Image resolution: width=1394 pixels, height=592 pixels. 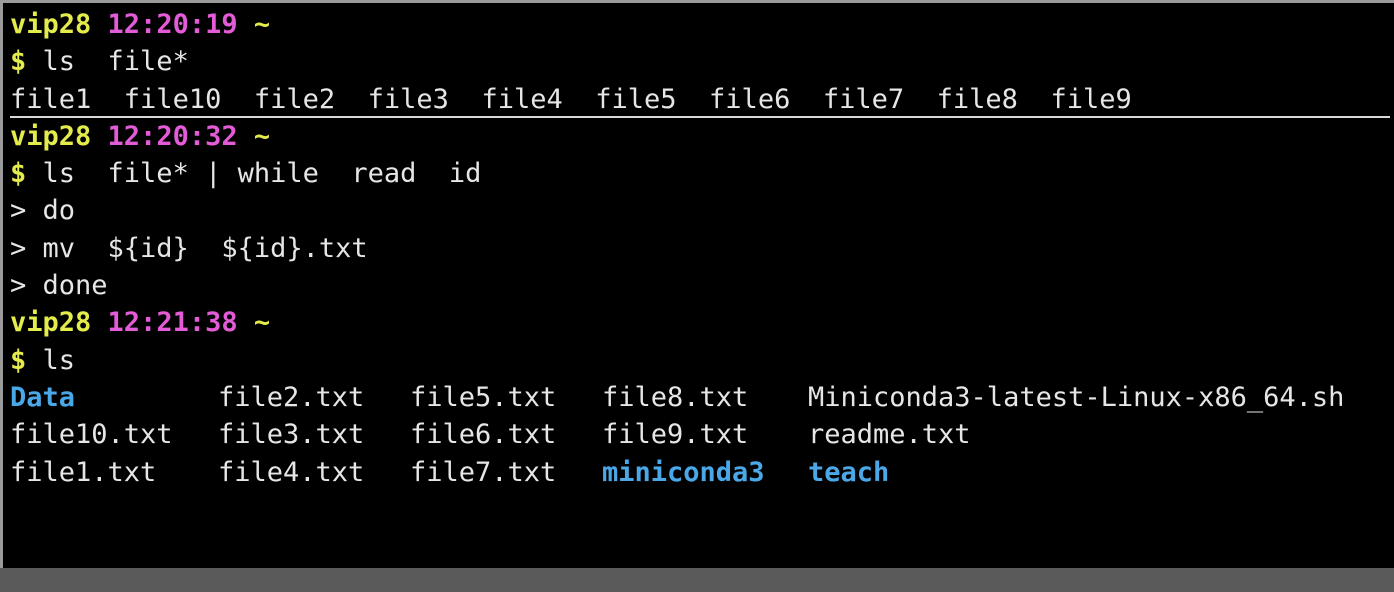 I want to click on prompt-time: 12:20:32, so click(x=172, y=136).